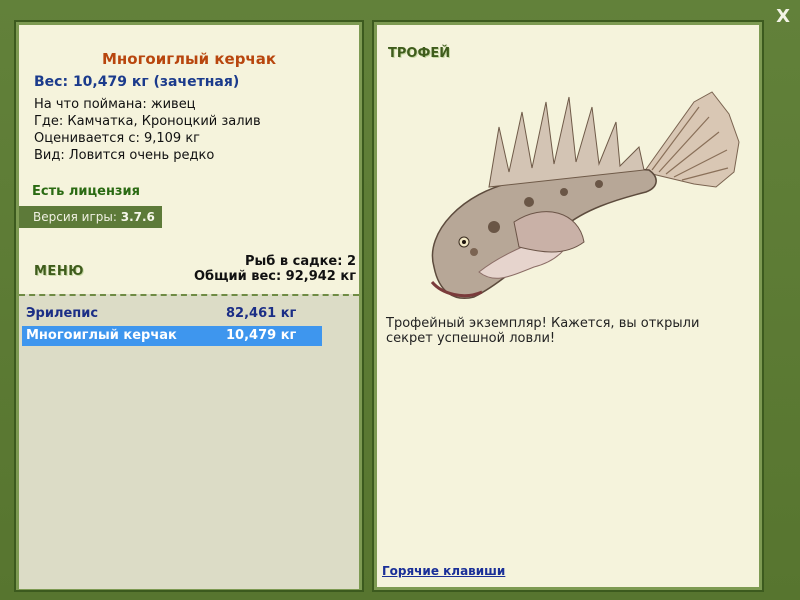 This screenshot has width=800, height=600. I want to click on detail-rarity: Вид: Ловится очень редко, so click(124, 155).